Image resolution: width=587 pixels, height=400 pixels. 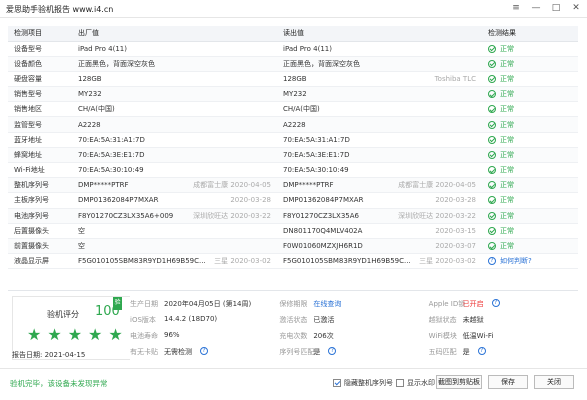 I want to click on read-cell: CH/A(中国), so click(x=379, y=109).